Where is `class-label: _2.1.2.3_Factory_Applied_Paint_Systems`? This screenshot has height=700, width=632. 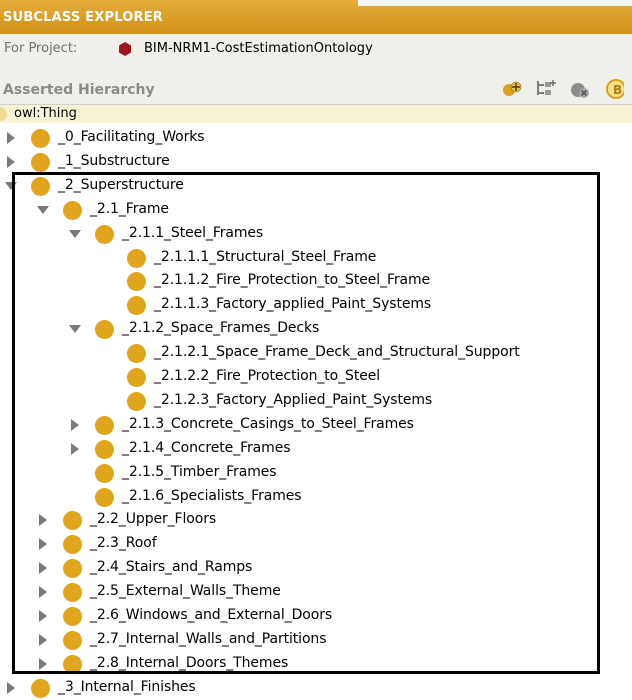 class-label: _2.1.2.3_Factory_Applied_Paint_Systems is located at coordinates (293, 399).